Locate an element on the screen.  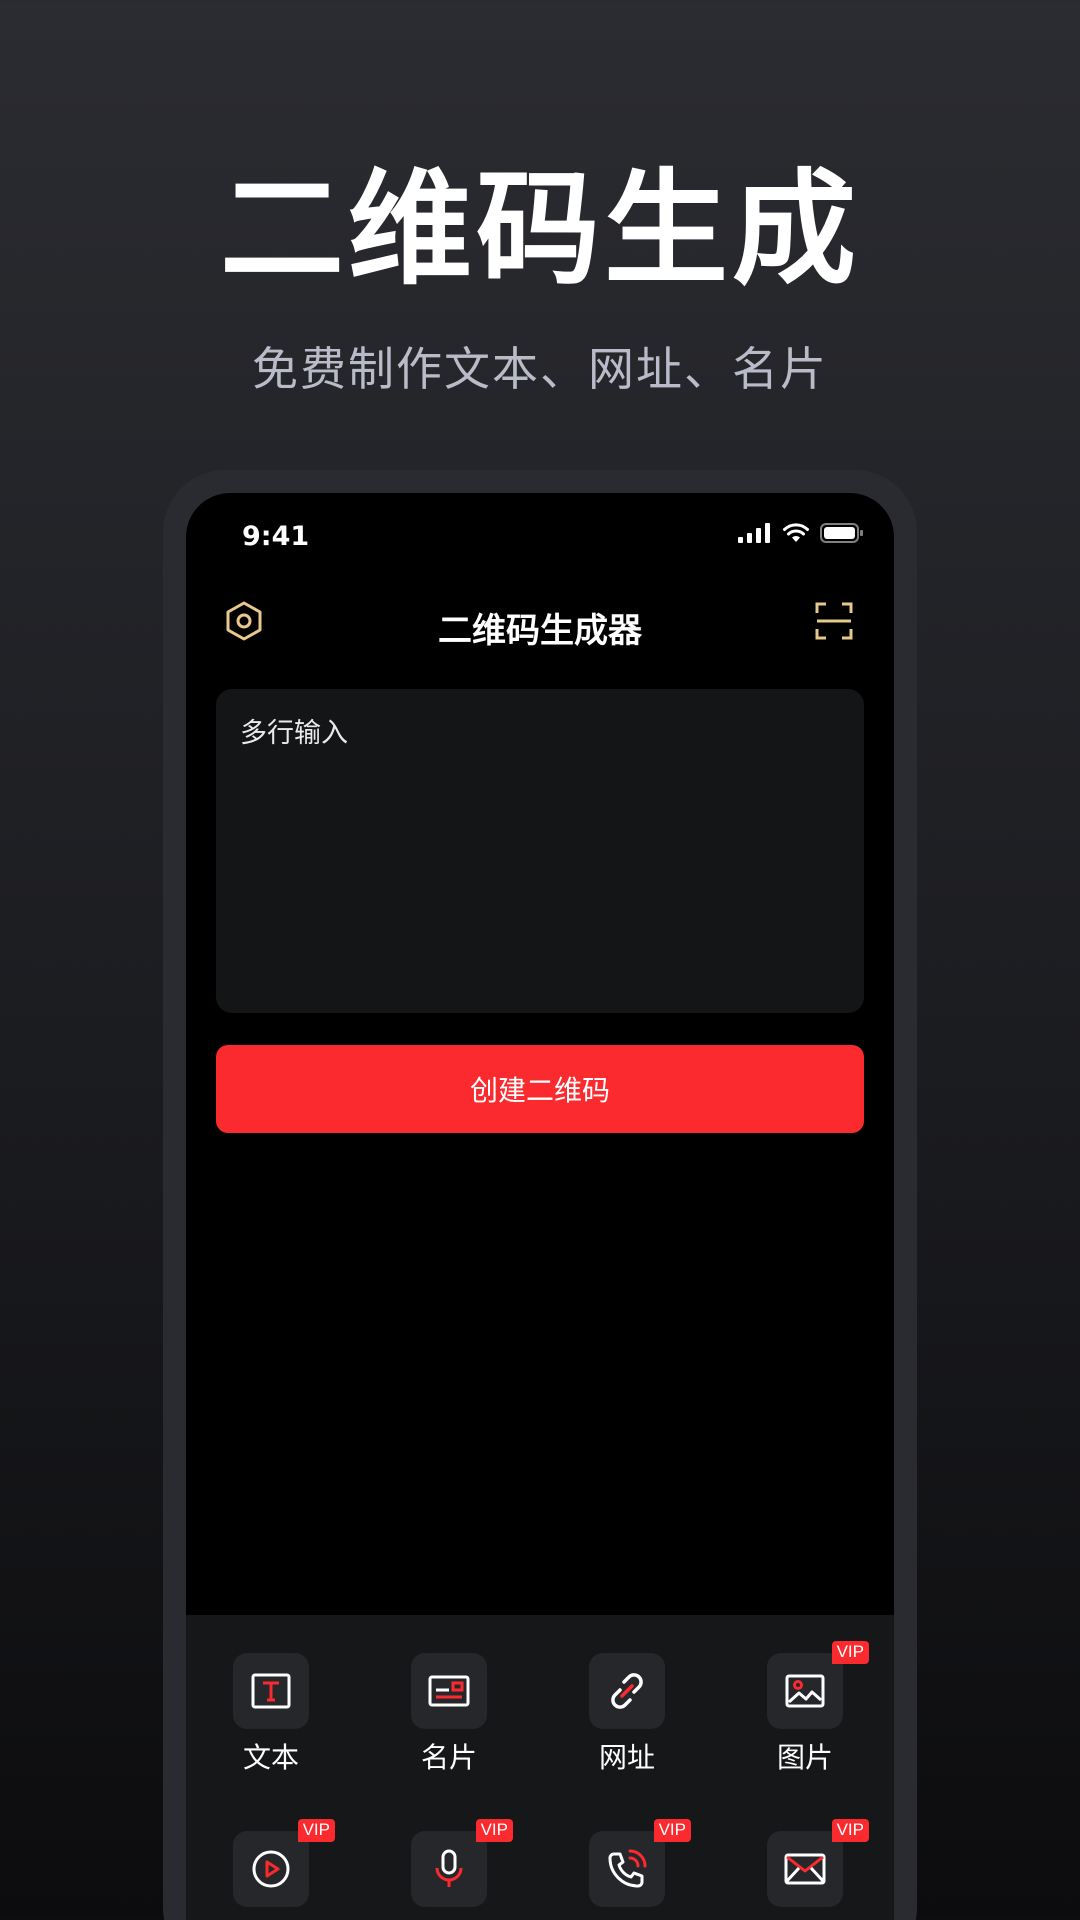
tool-label: 图片 is located at coordinates (804, 1757).